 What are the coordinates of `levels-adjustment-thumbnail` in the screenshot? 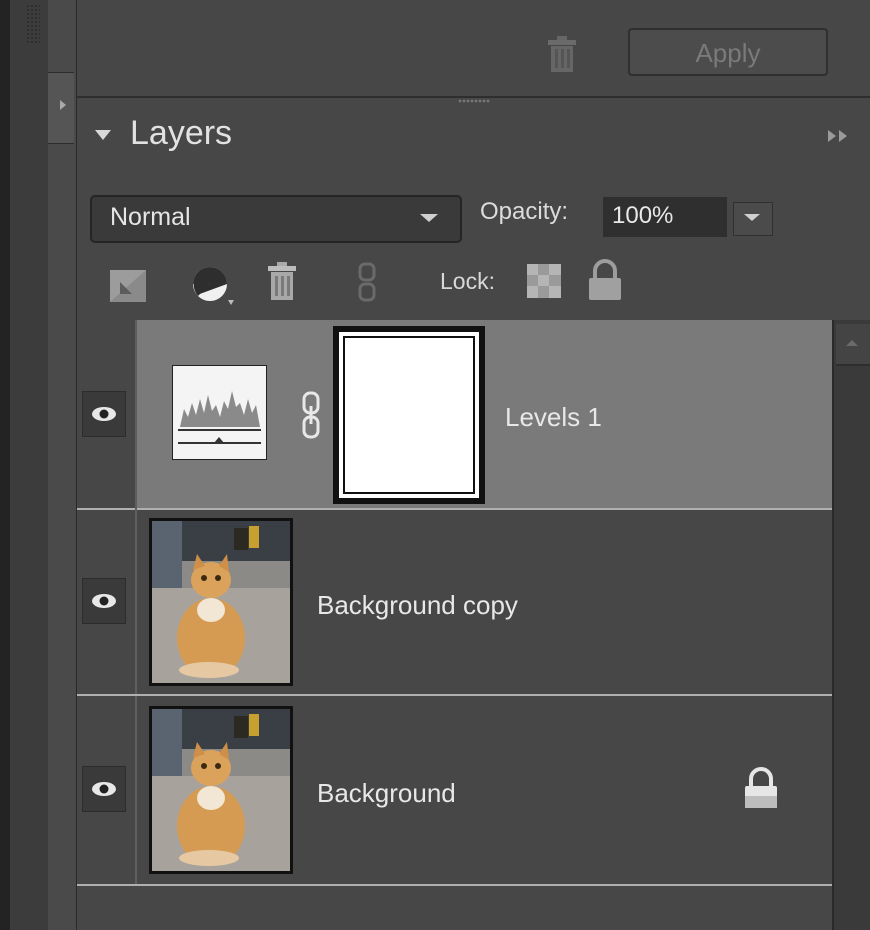 It's located at (219, 412).